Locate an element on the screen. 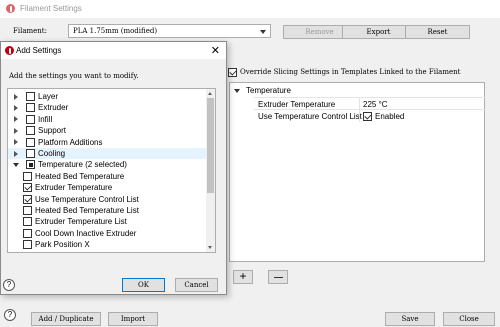 This screenshot has height=327, width=500. tree-item: Support is located at coordinates (107, 130).